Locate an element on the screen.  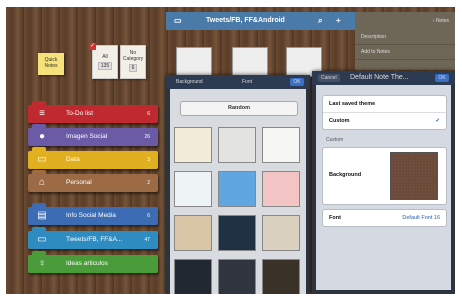
notebook-header: ▭ Tweets/FB, FF&Android ⌕ + is located at coordinates (260, 21).